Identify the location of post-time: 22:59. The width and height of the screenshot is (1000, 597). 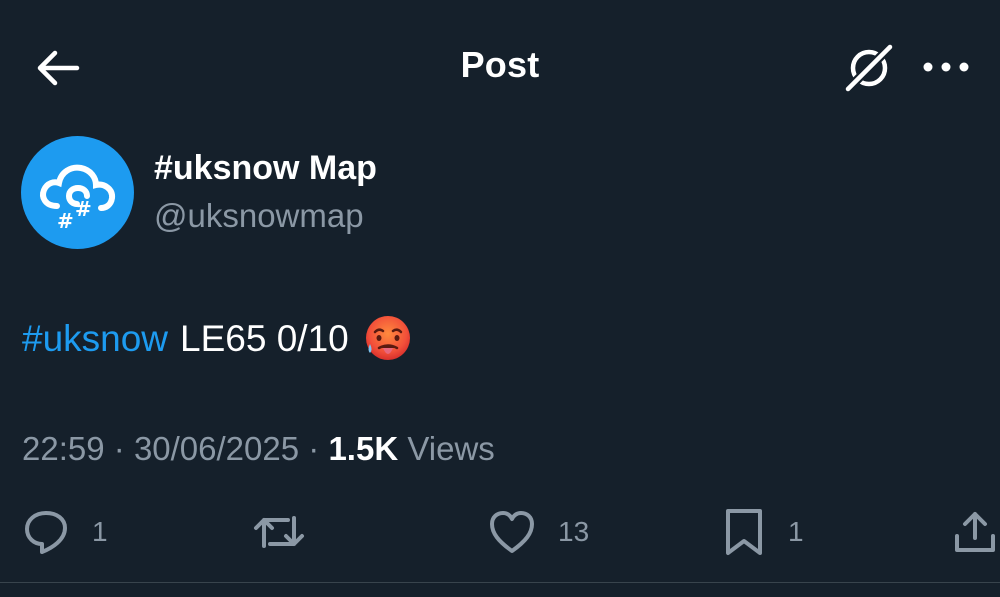
(63, 448).